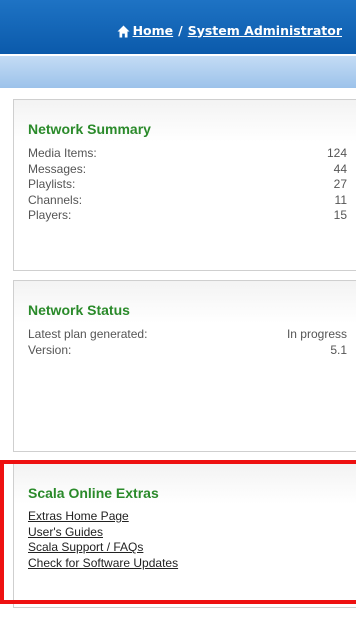  I want to click on breadcrumb: Home / System Administrator, so click(229, 30).